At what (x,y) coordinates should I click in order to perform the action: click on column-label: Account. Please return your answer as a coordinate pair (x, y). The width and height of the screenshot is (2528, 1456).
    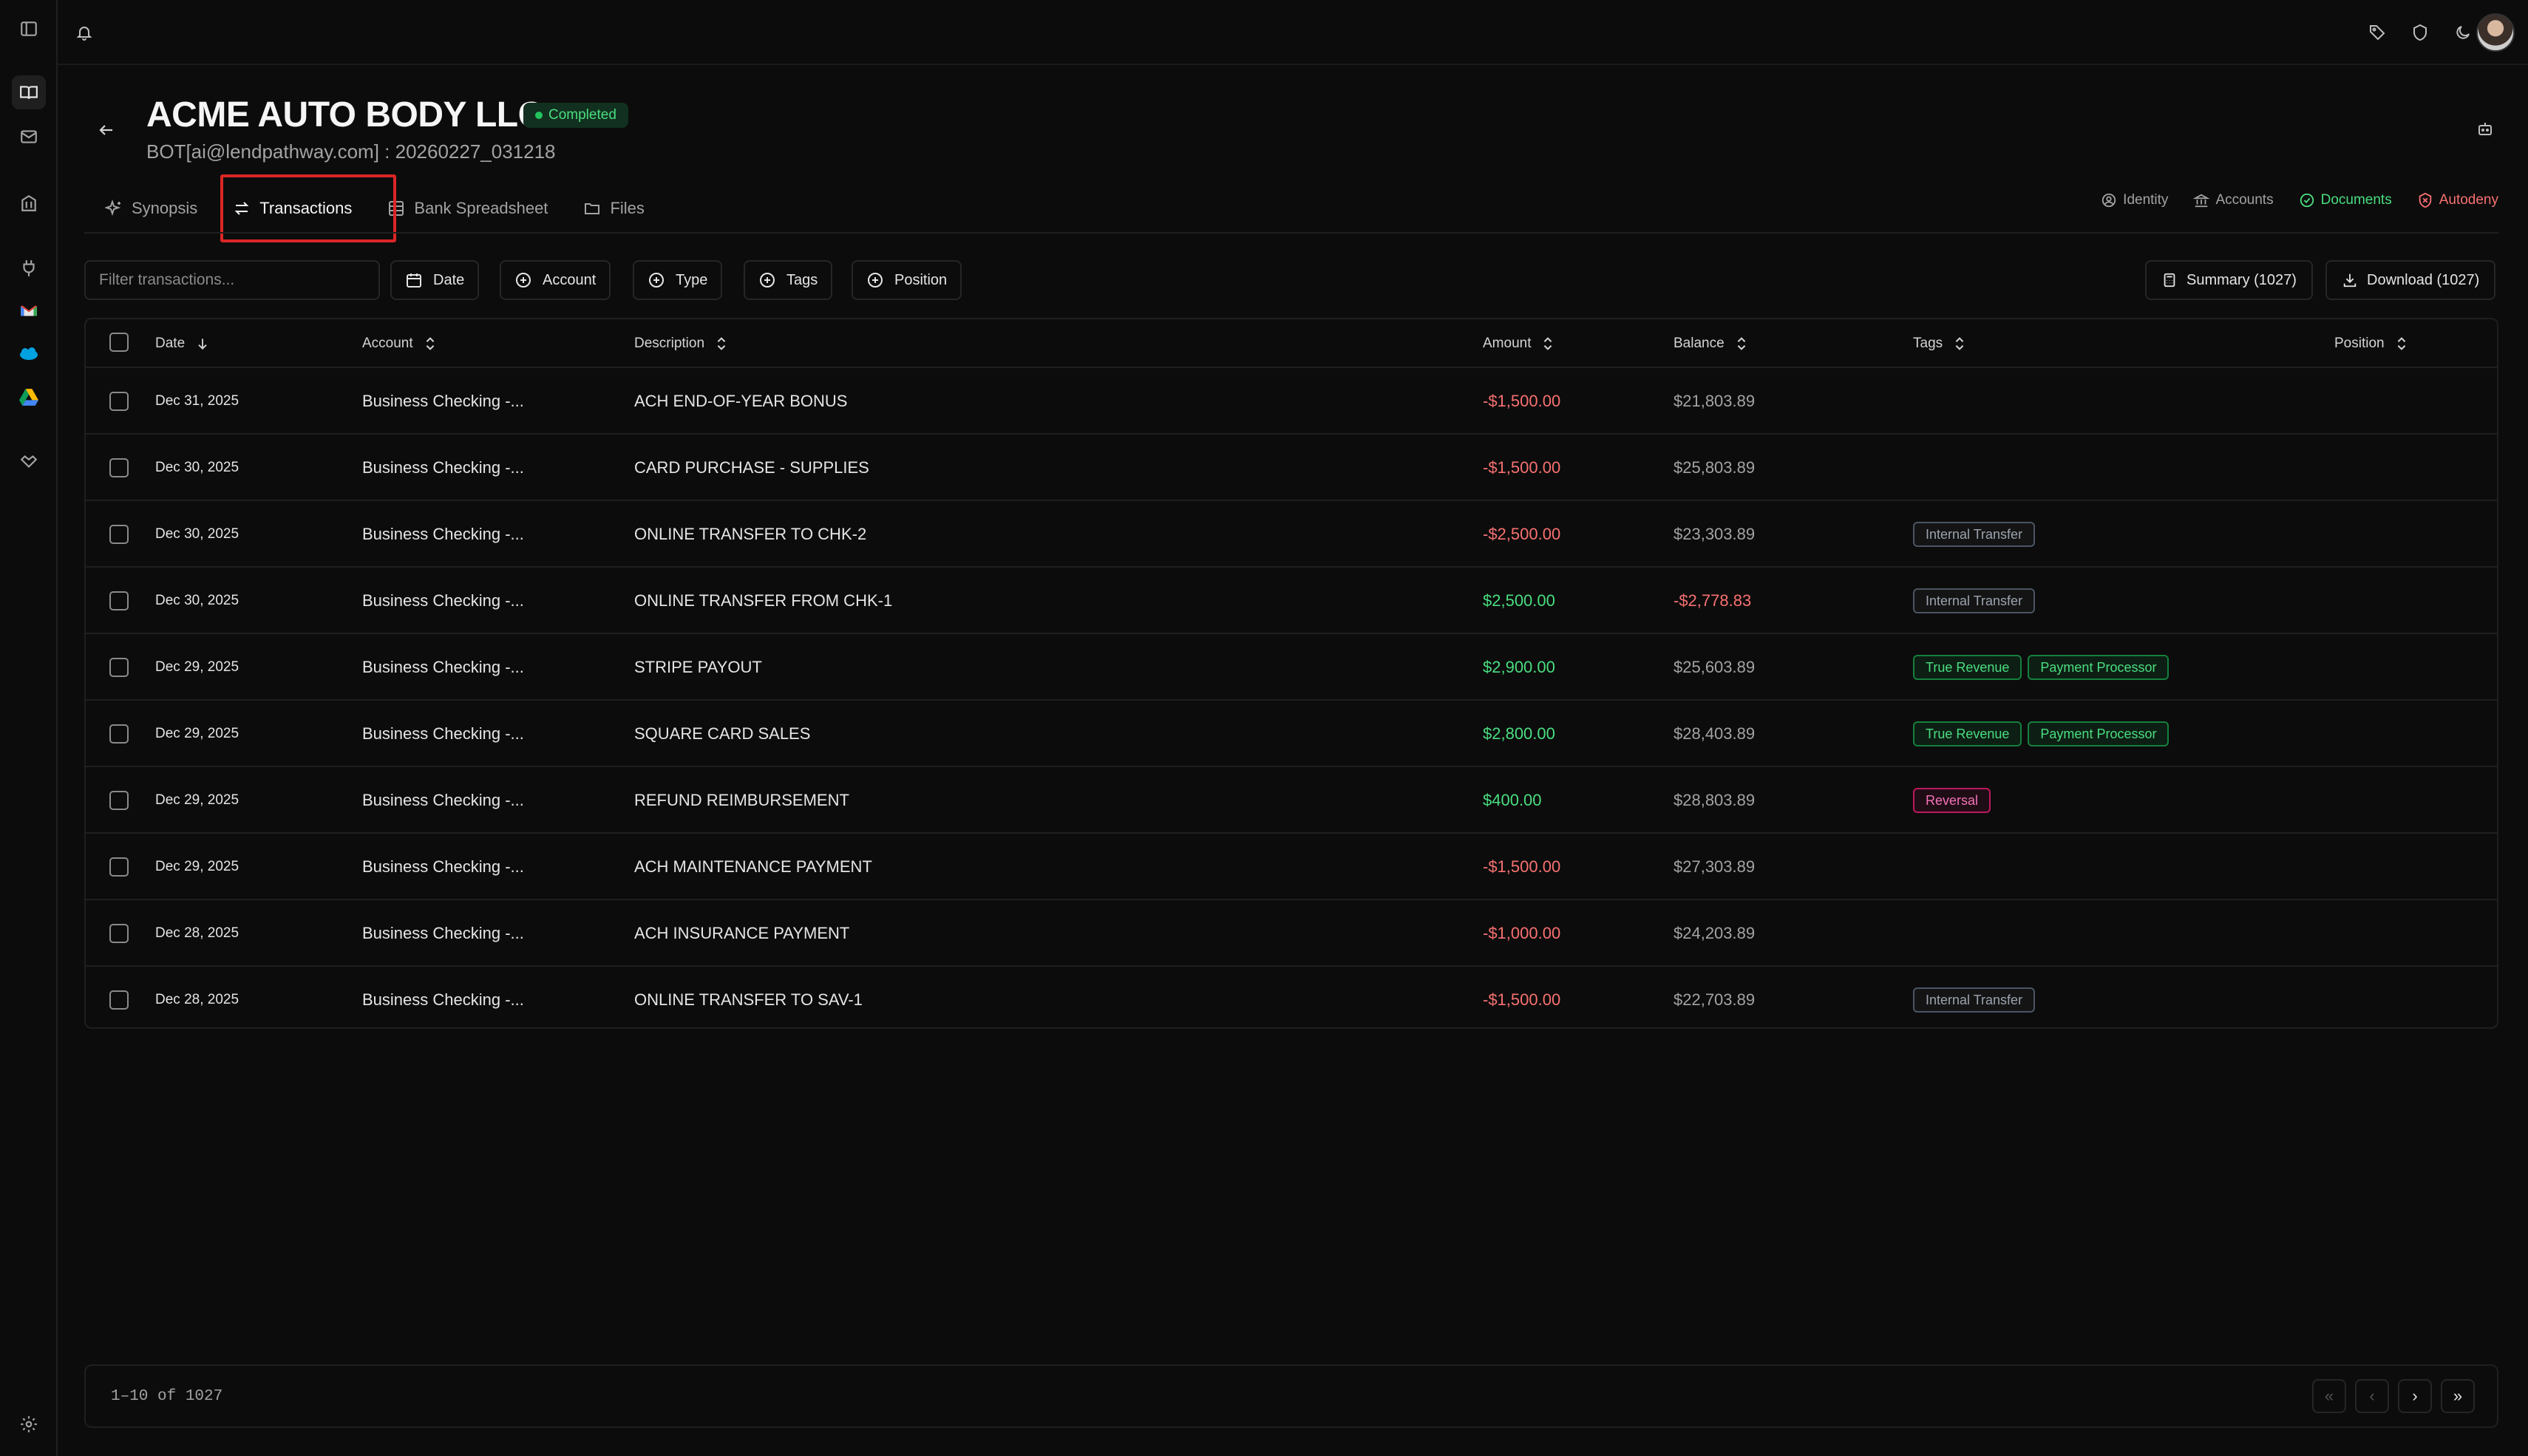
    Looking at the image, I should click on (388, 343).